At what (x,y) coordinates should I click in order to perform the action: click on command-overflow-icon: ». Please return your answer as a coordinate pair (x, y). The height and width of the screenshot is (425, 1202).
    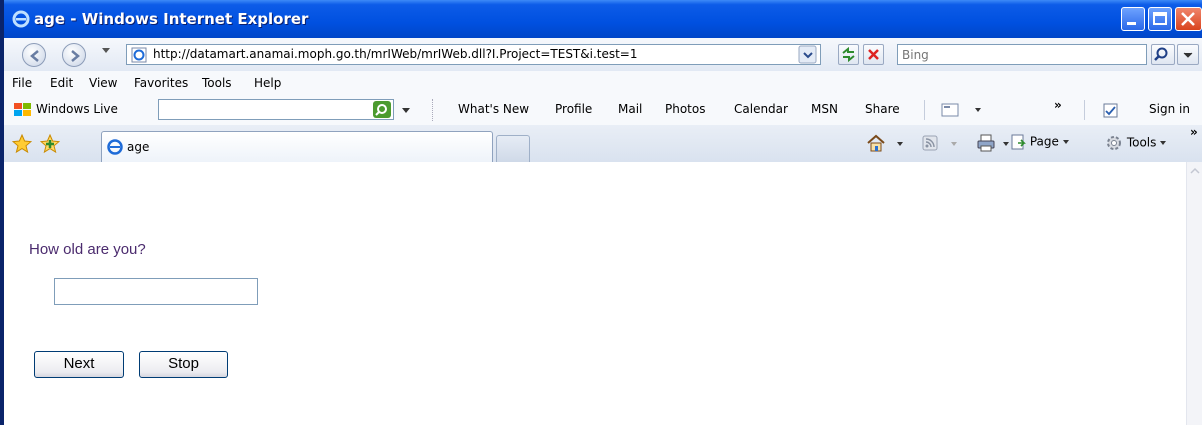
    Looking at the image, I should click on (1194, 132).